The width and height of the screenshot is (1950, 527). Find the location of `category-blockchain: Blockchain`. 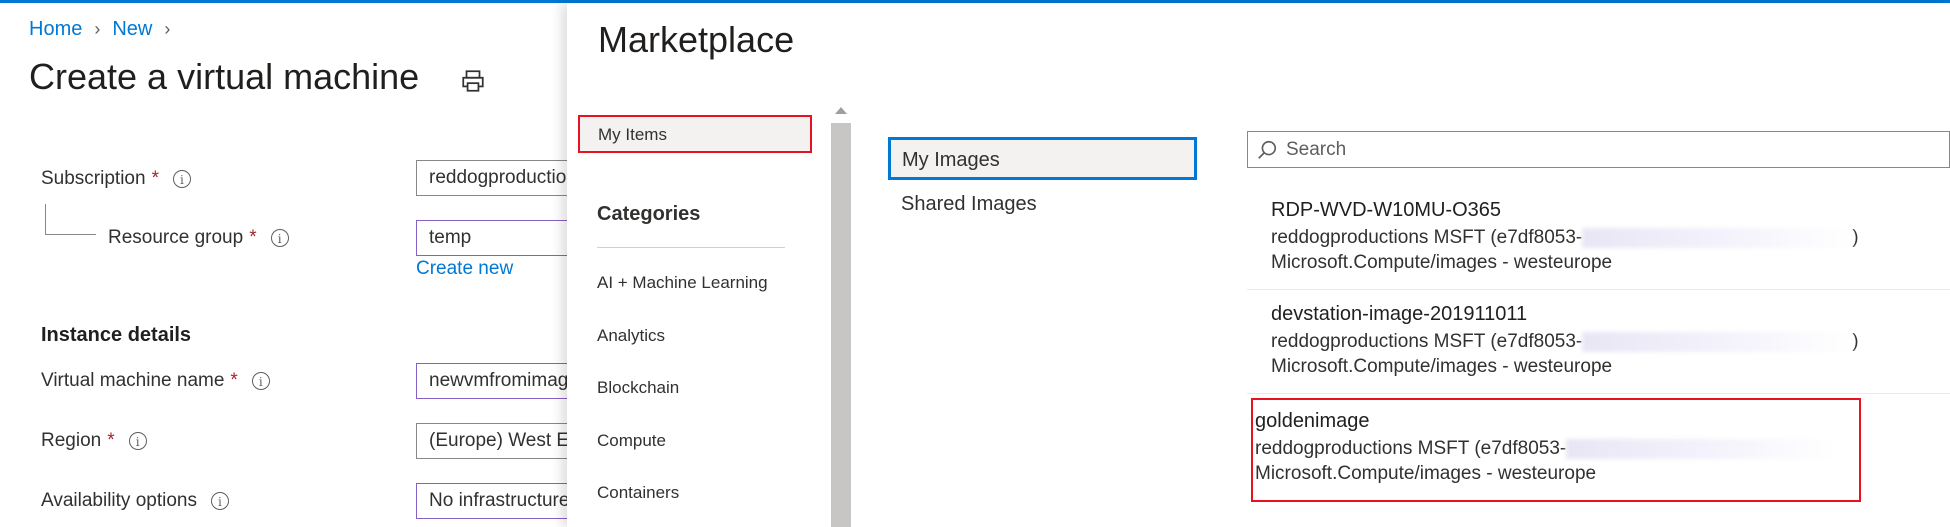

category-blockchain: Blockchain is located at coordinates (638, 388).